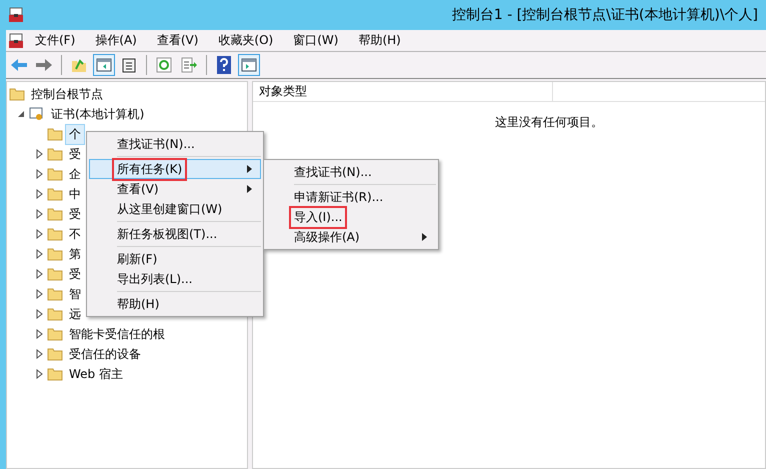  What do you see at coordinates (129, 65) in the screenshot?
I see `clipboard-icon` at bounding box center [129, 65].